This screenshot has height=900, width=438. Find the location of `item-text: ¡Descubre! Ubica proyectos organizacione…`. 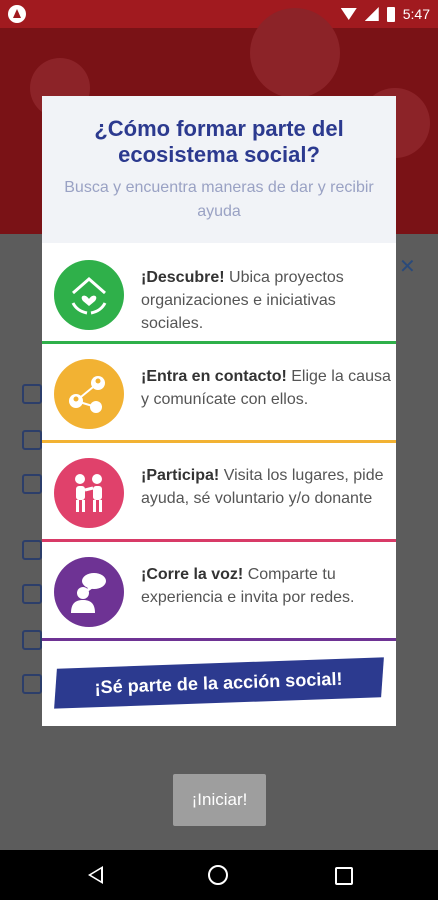

item-text: ¡Descubre! Ubica proyectos organizacione… is located at coordinates (266, 300).